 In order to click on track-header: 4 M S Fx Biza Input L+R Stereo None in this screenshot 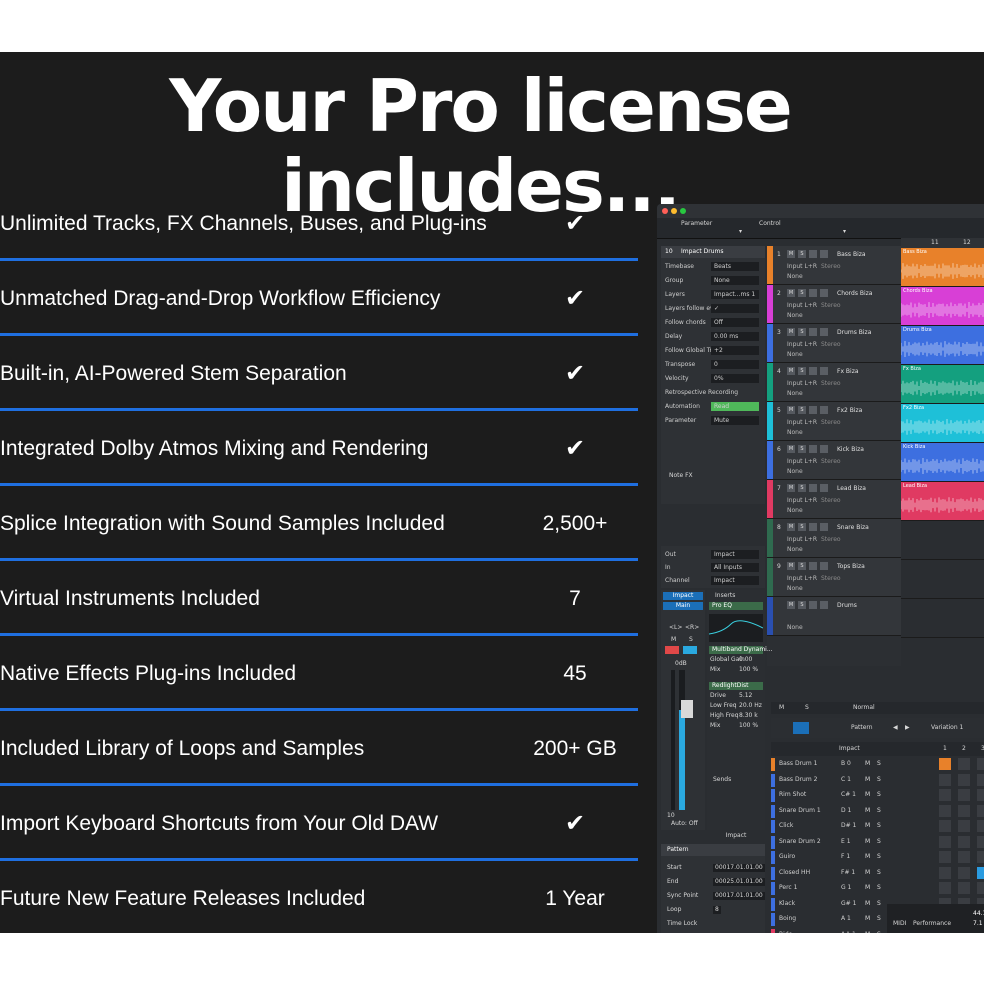, I will do `click(834, 382)`.